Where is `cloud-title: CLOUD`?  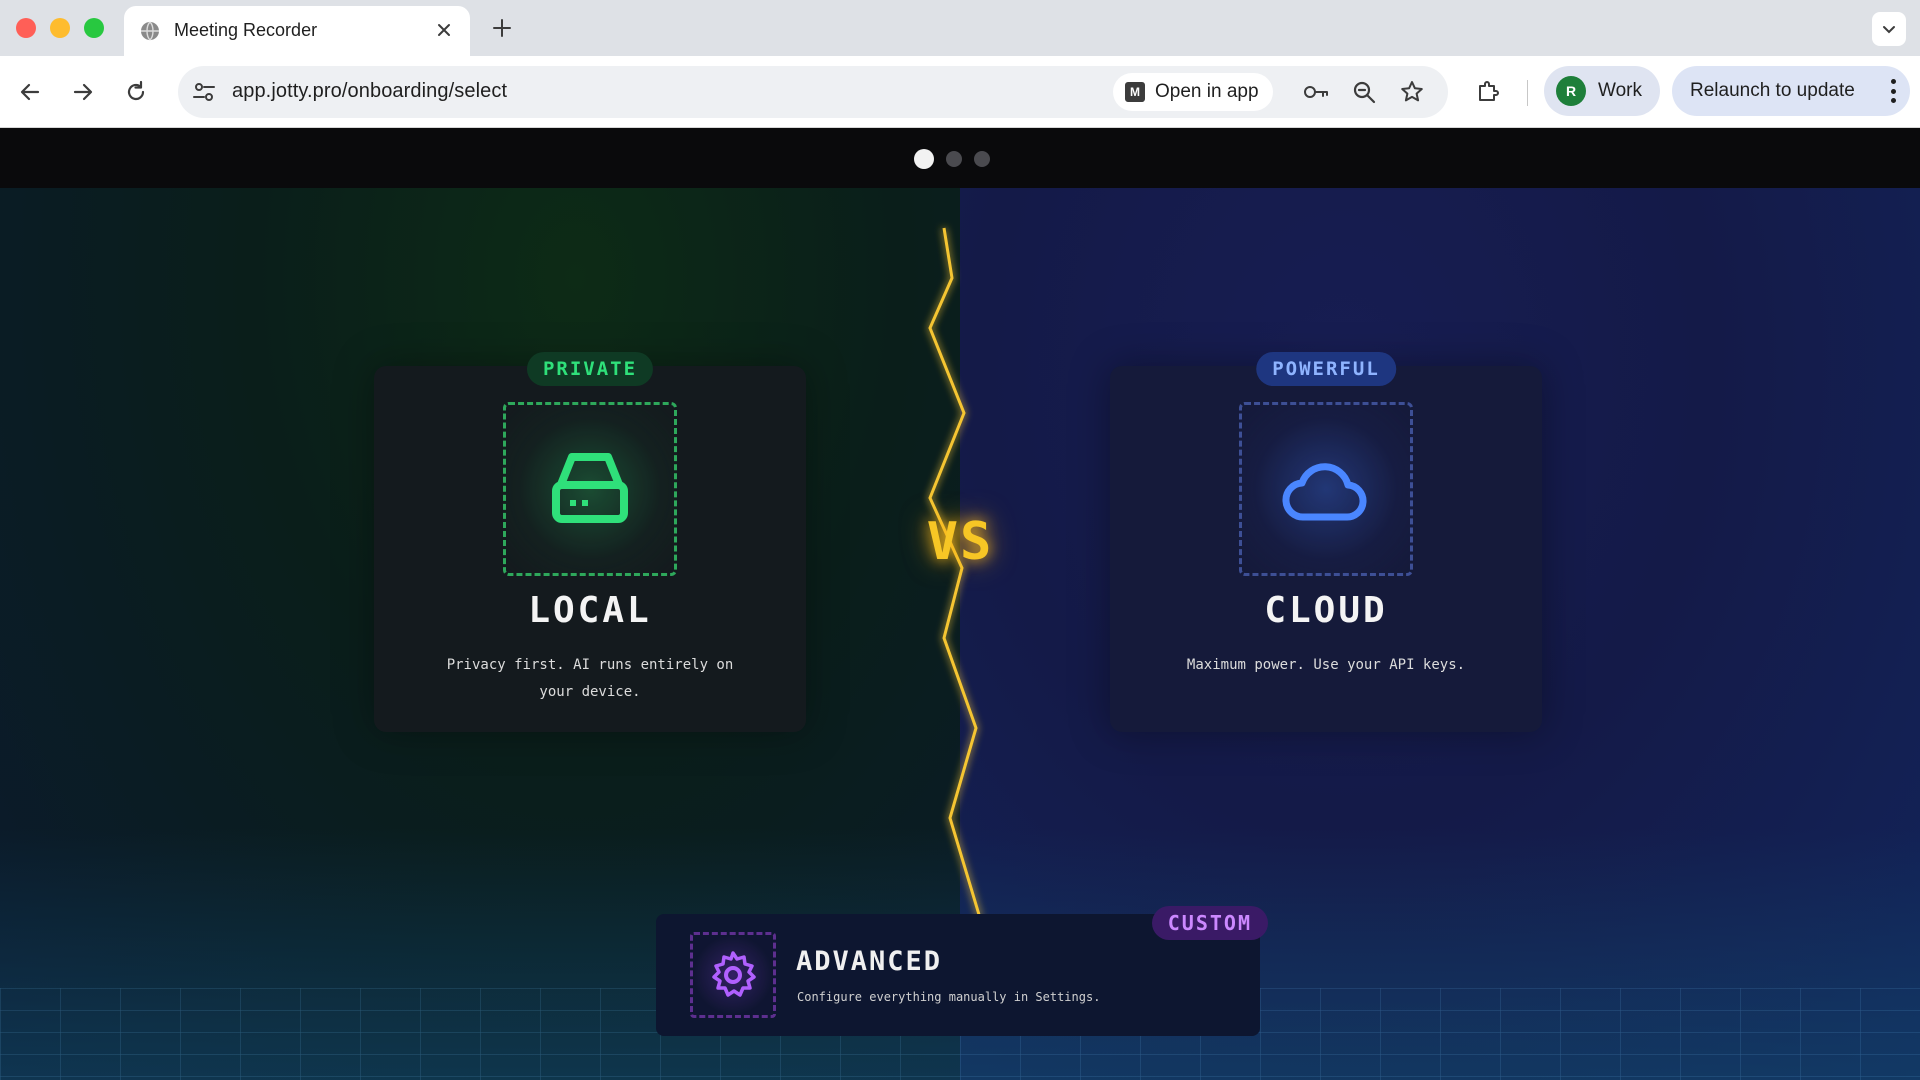
cloud-title: CLOUD is located at coordinates (1326, 610).